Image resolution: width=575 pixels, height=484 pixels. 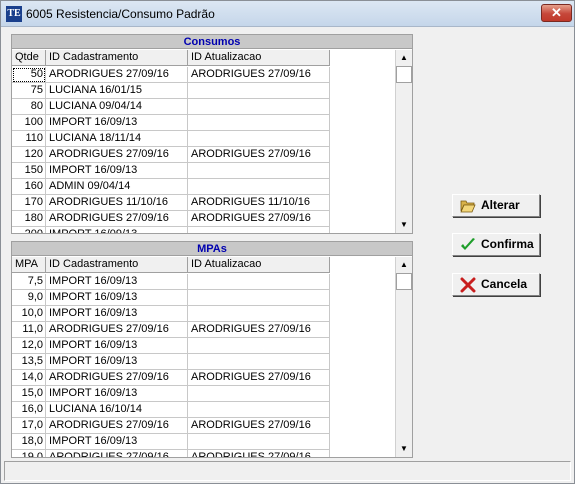 What do you see at coordinates (29, 394) in the screenshot?
I see `cell-value: 15,0` at bounding box center [29, 394].